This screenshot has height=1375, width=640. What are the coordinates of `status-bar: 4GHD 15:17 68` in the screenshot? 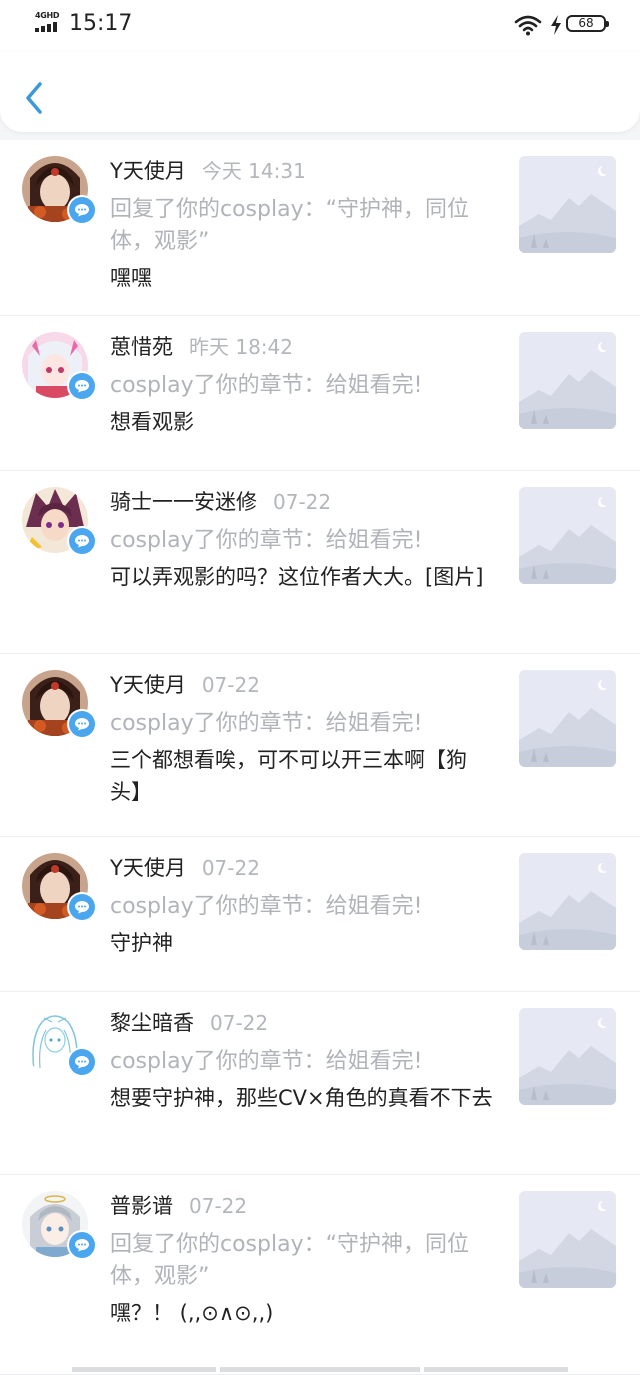 It's located at (320, 26).